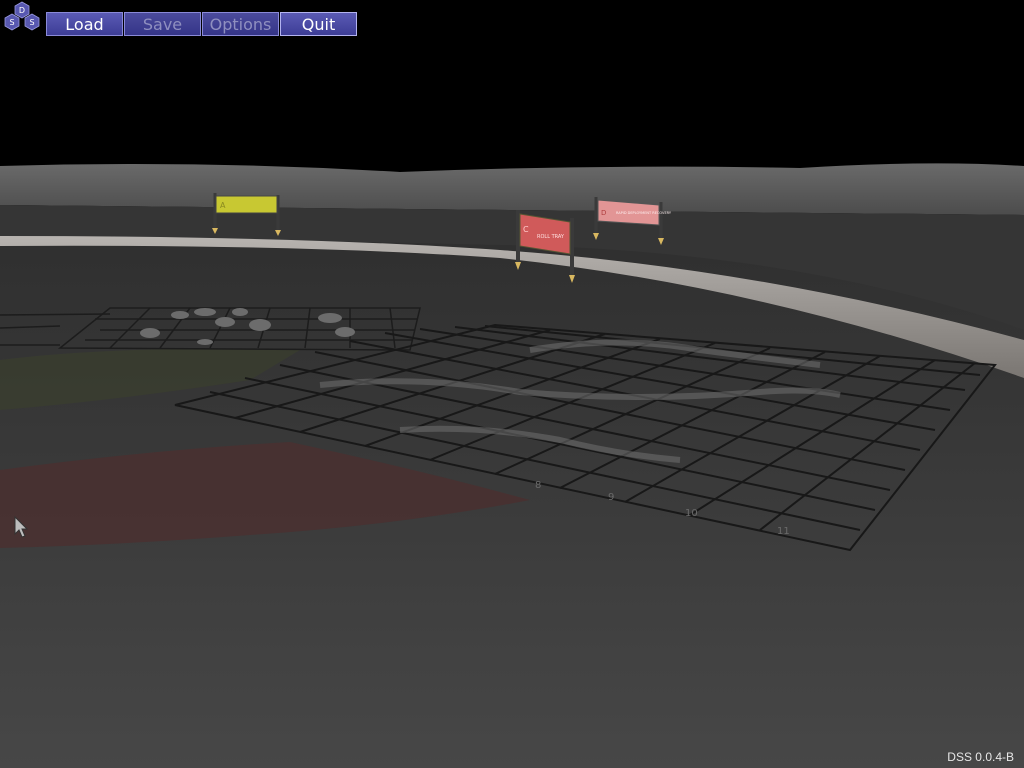 This screenshot has width=1024, height=768. What do you see at coordinates (162, 24) in the screenshot?
I see `save-button: Save` at bounding box center [162, 24].